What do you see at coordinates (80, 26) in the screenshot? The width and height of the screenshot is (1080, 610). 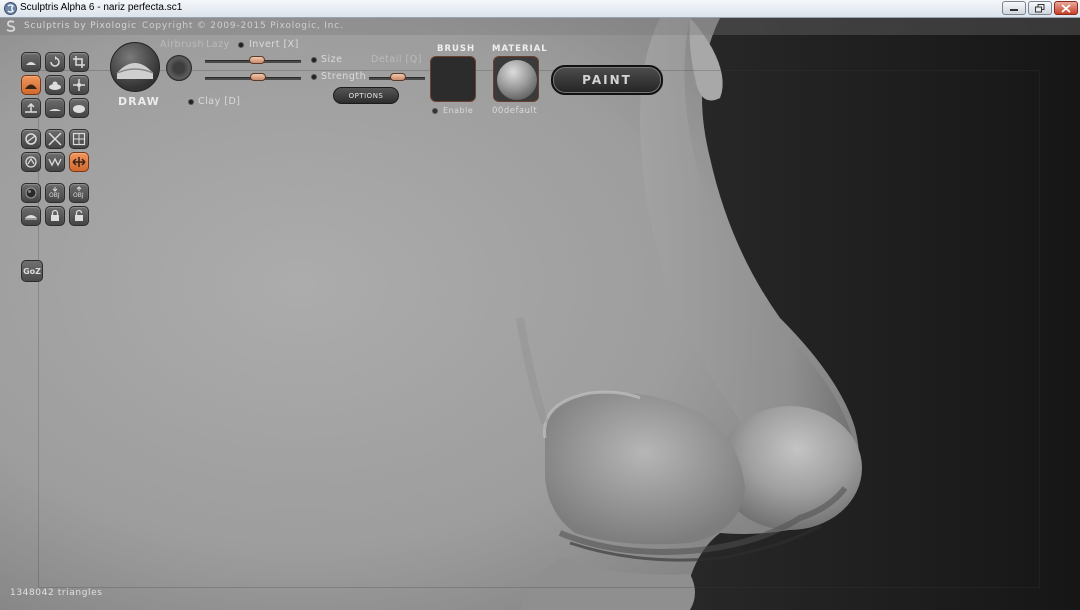 I see `app-label: Sculptris by Pixologic` at bounding box center [80, 26].